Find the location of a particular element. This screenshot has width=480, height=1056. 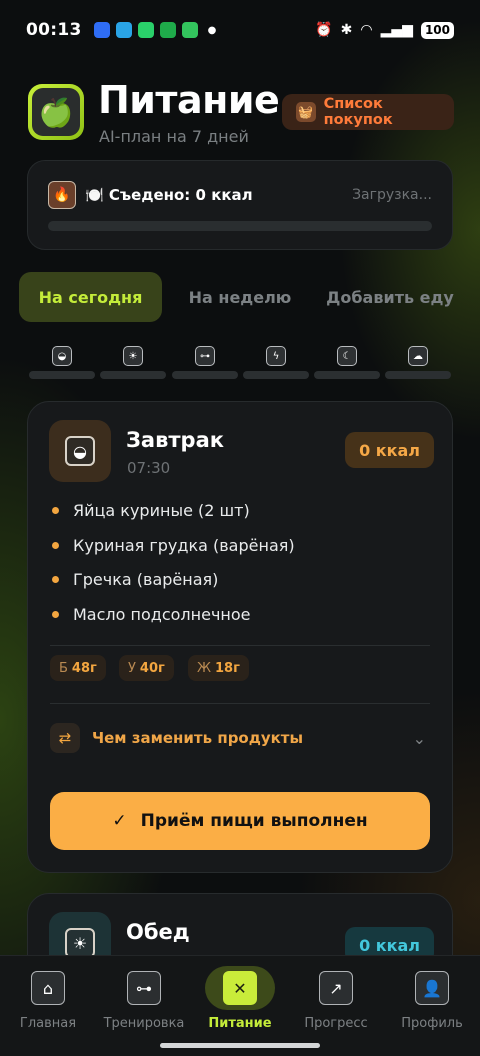

macro-protein: Б 48г is located at coordinates (78, 668).